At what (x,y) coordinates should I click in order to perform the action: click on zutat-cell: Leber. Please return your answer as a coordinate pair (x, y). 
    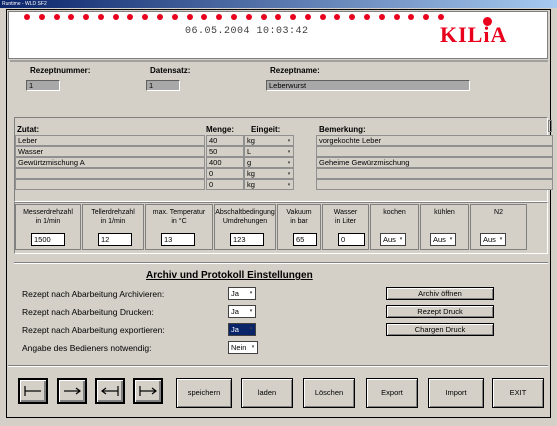
    Looking at the image, I should click on (110, 140).